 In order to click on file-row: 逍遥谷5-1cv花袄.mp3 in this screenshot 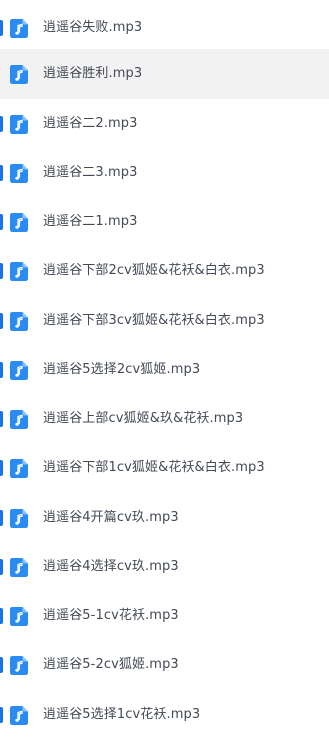, I will do `click(164, 616)`.